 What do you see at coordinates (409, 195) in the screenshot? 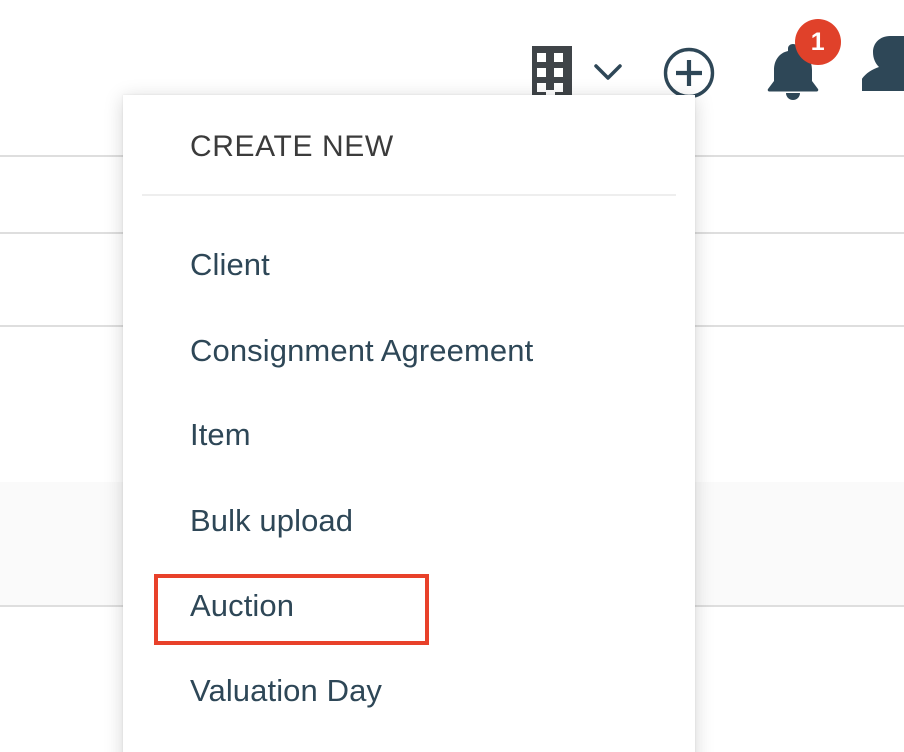
I see `dropdown-divider` at bounding box center [409, 195].